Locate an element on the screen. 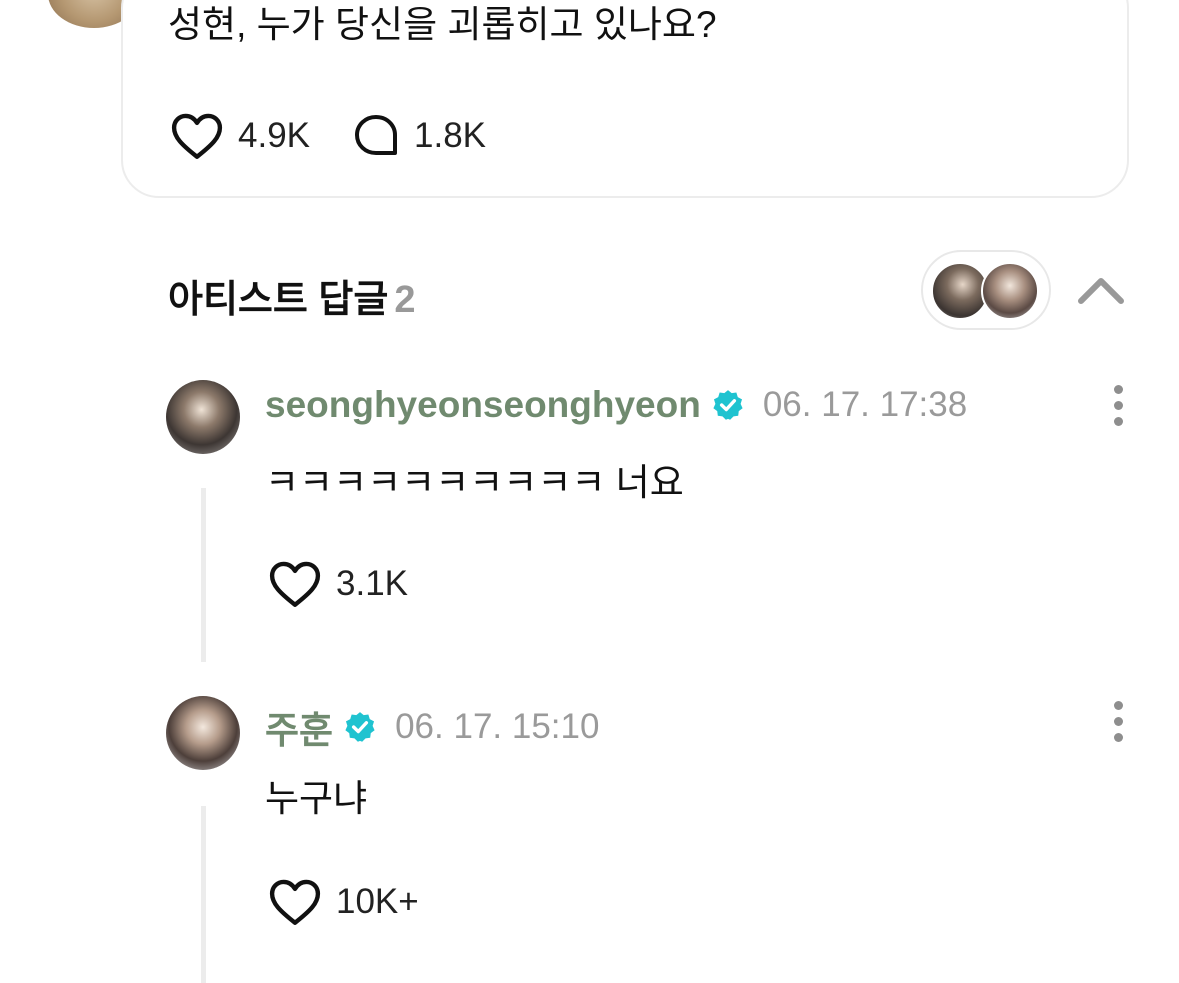 This screenshot has width=1179, height=983. artist-replies-header: 아티스트 답글 2 is located at coordinates (291, 295).